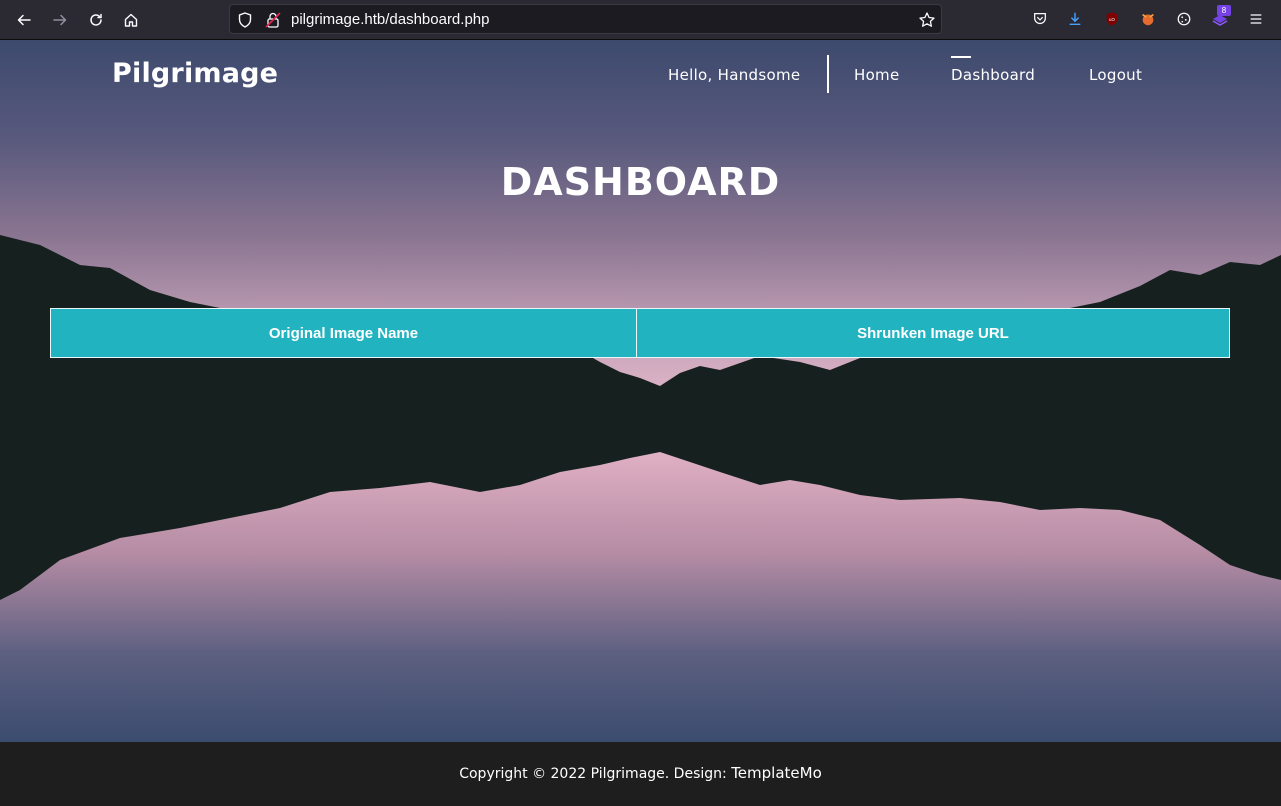 This screenshot has width=1281, height=806. What do you see at coordinates (776, 773) in the screenshot?
I see `footer-design-link: TemplateMo` at bounding box center [776, 773].